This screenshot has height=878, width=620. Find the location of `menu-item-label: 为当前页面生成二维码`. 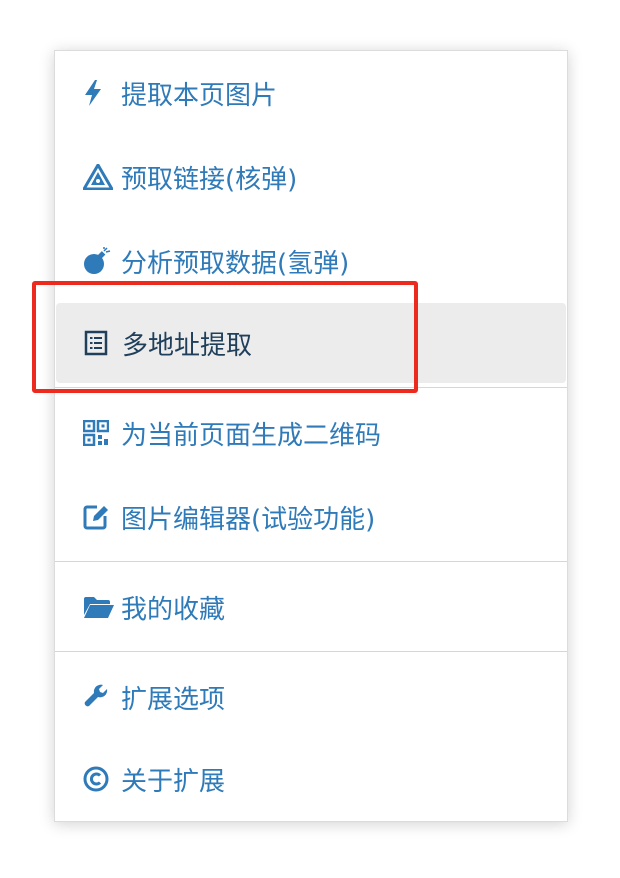

menu-item-label: 为当前页面生成二维码 is located at coordinates (251, 435).